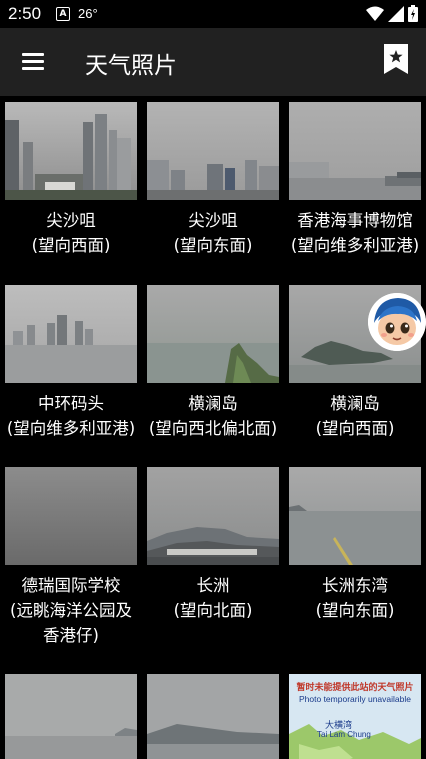  Describe the element at coordinates (63, 14) in the screenshot. I see `notification-a-icon: A` at that location.